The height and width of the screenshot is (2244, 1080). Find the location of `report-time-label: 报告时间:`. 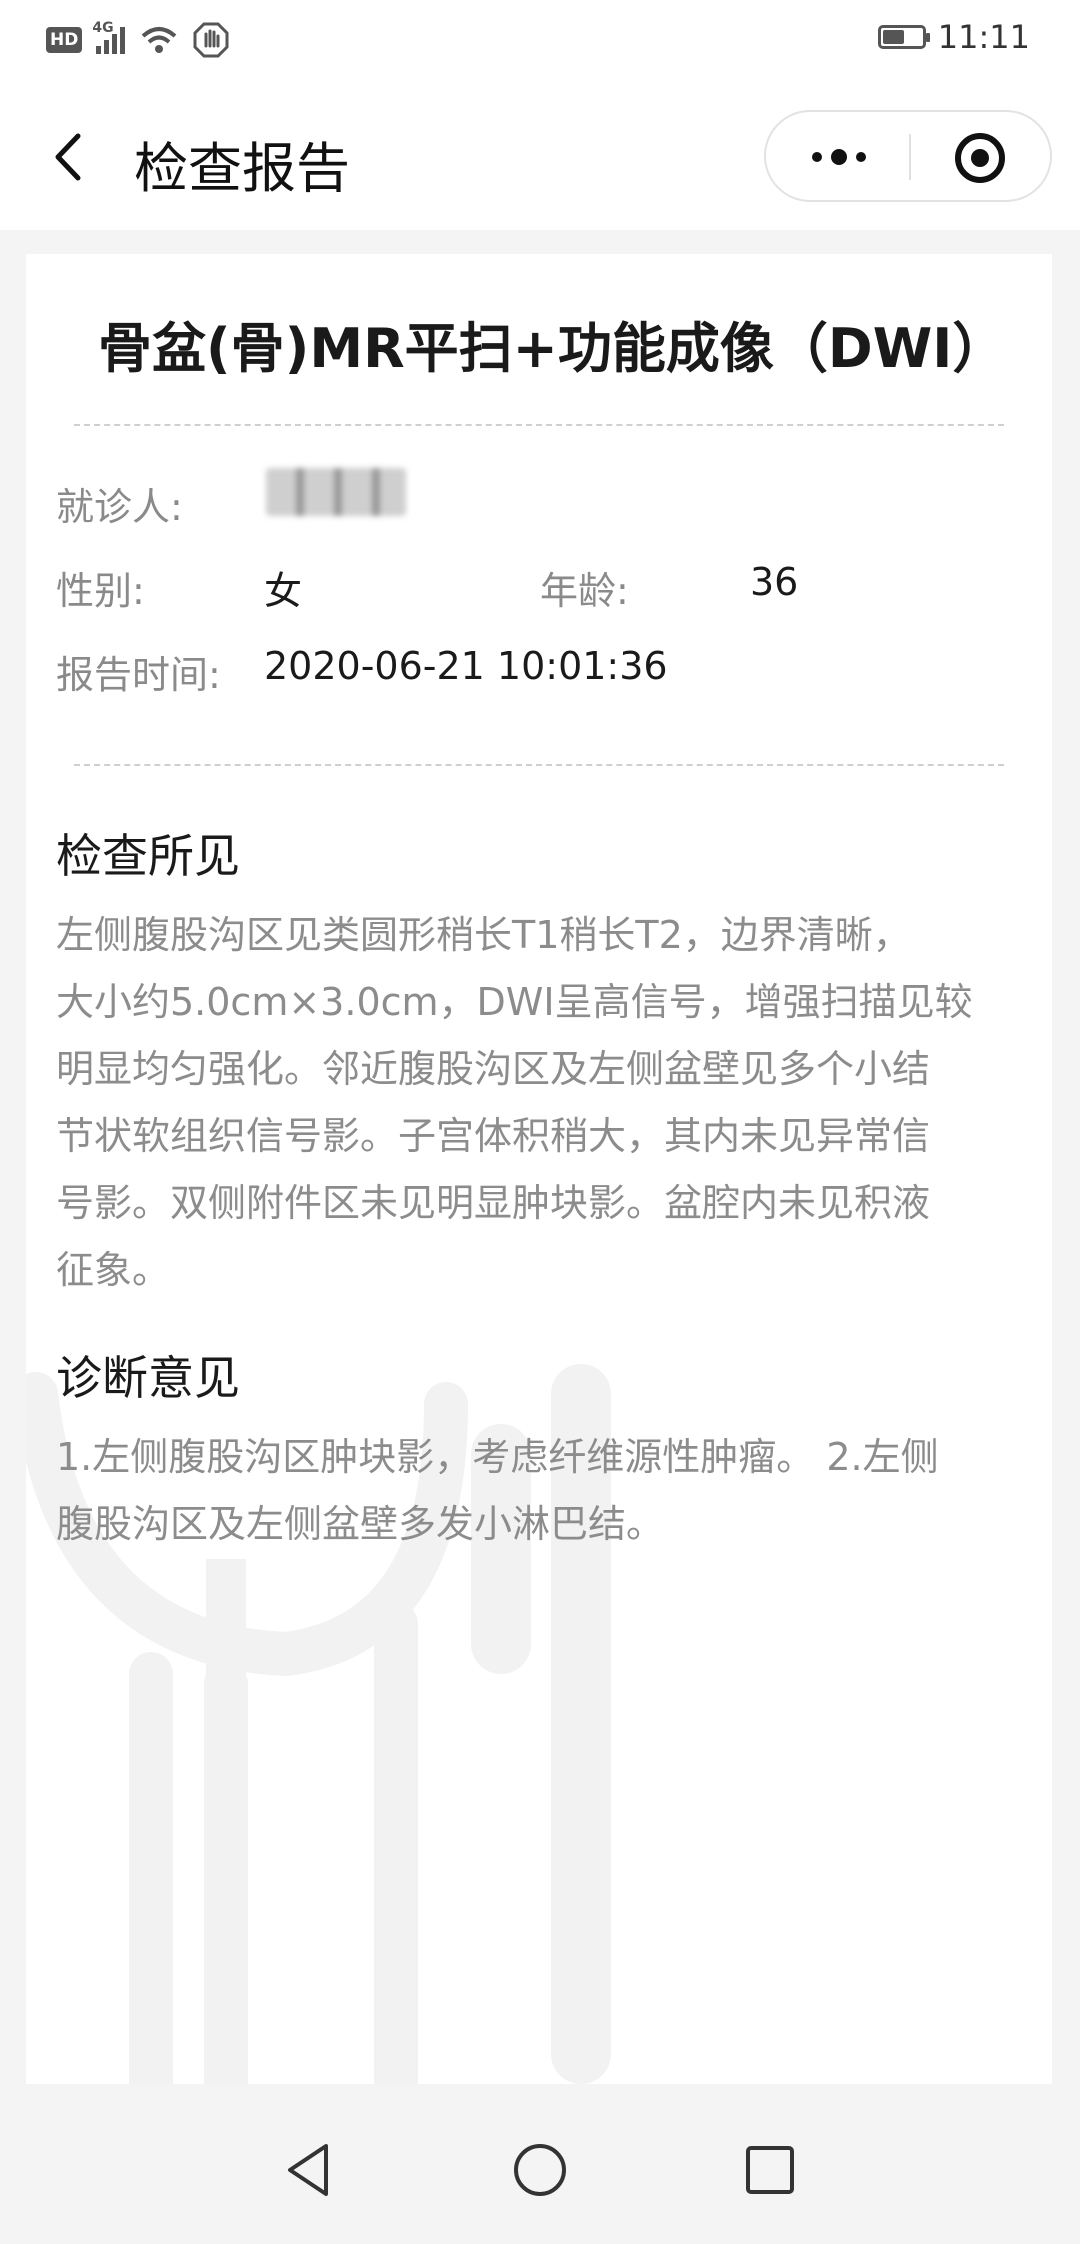

report-time-label: 报告时间: is located at coordinates (138, 675).